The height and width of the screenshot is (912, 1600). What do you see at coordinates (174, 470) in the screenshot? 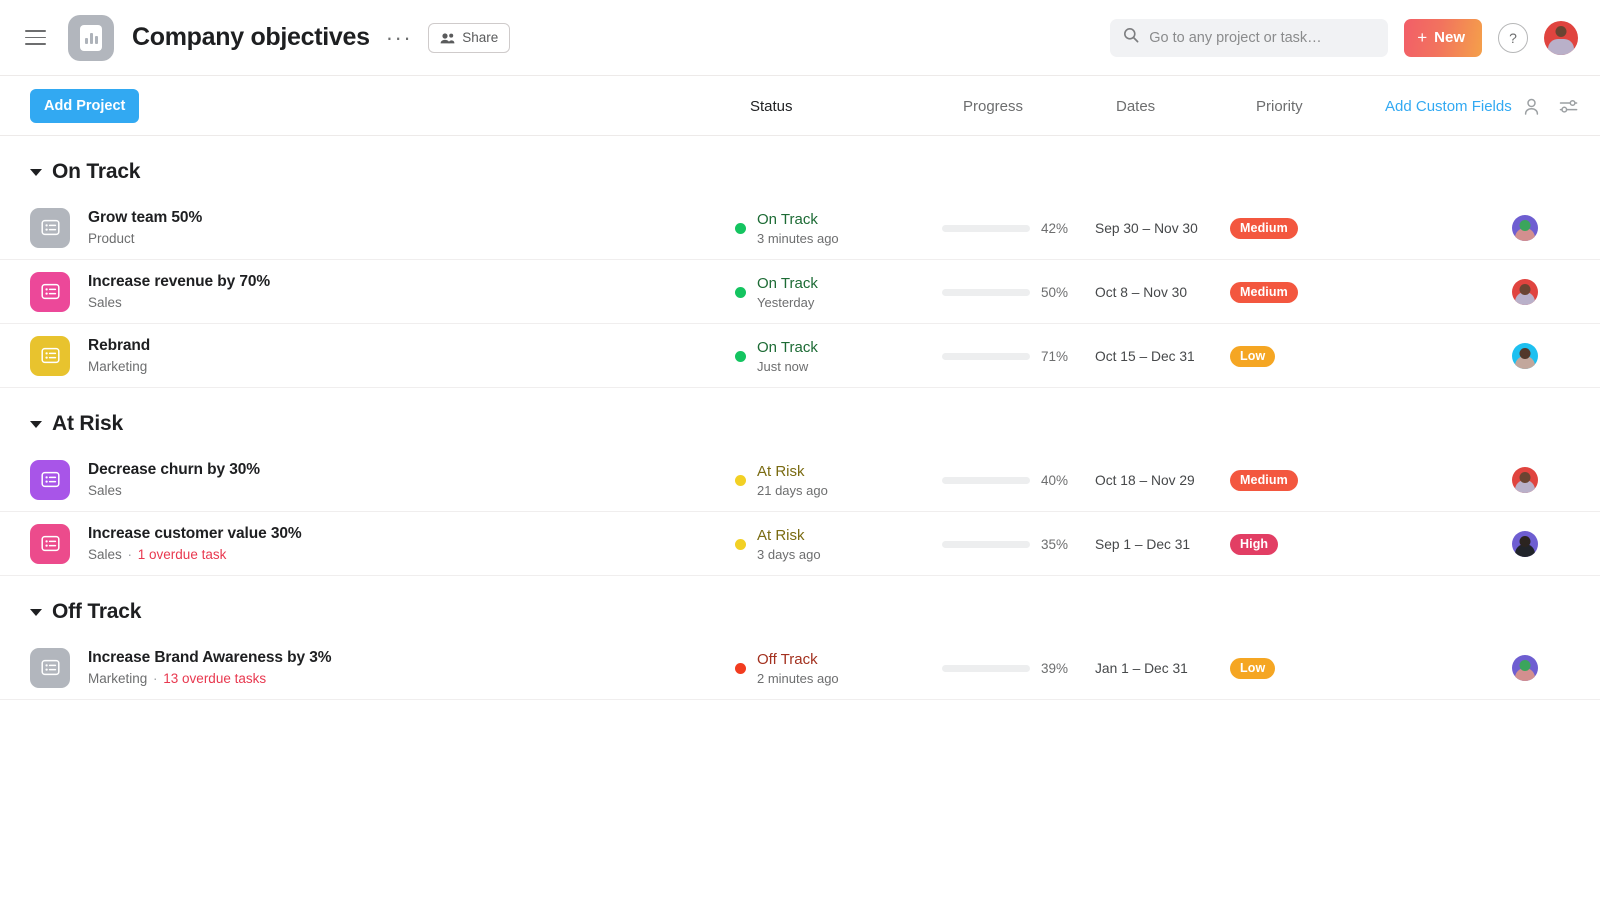
I see `project-name: Decrease churn by 30%` at bounding box center [174, 470].